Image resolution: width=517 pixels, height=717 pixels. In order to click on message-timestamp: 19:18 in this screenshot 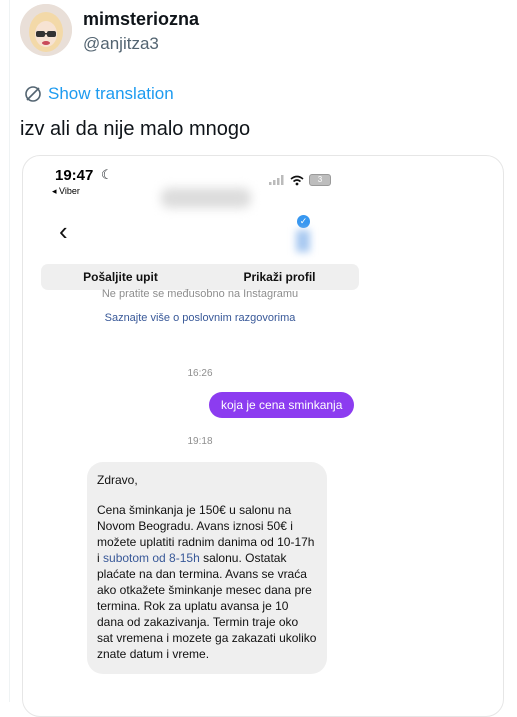, I will do `click(200, 441)`.